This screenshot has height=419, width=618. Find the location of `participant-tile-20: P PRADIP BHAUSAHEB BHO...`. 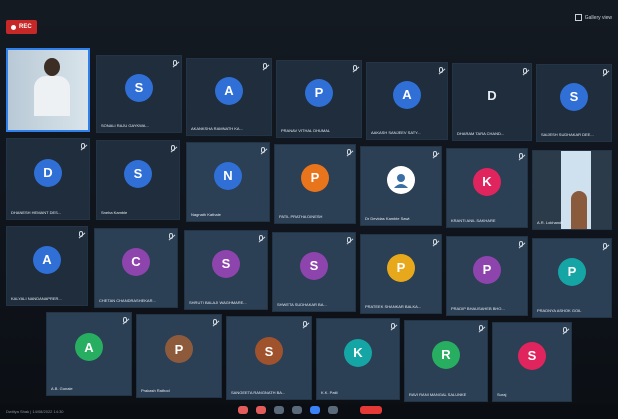

participant-tile-20: P PRADIP BHAUSAHEB BHO... is located at coordinates (487, 276).